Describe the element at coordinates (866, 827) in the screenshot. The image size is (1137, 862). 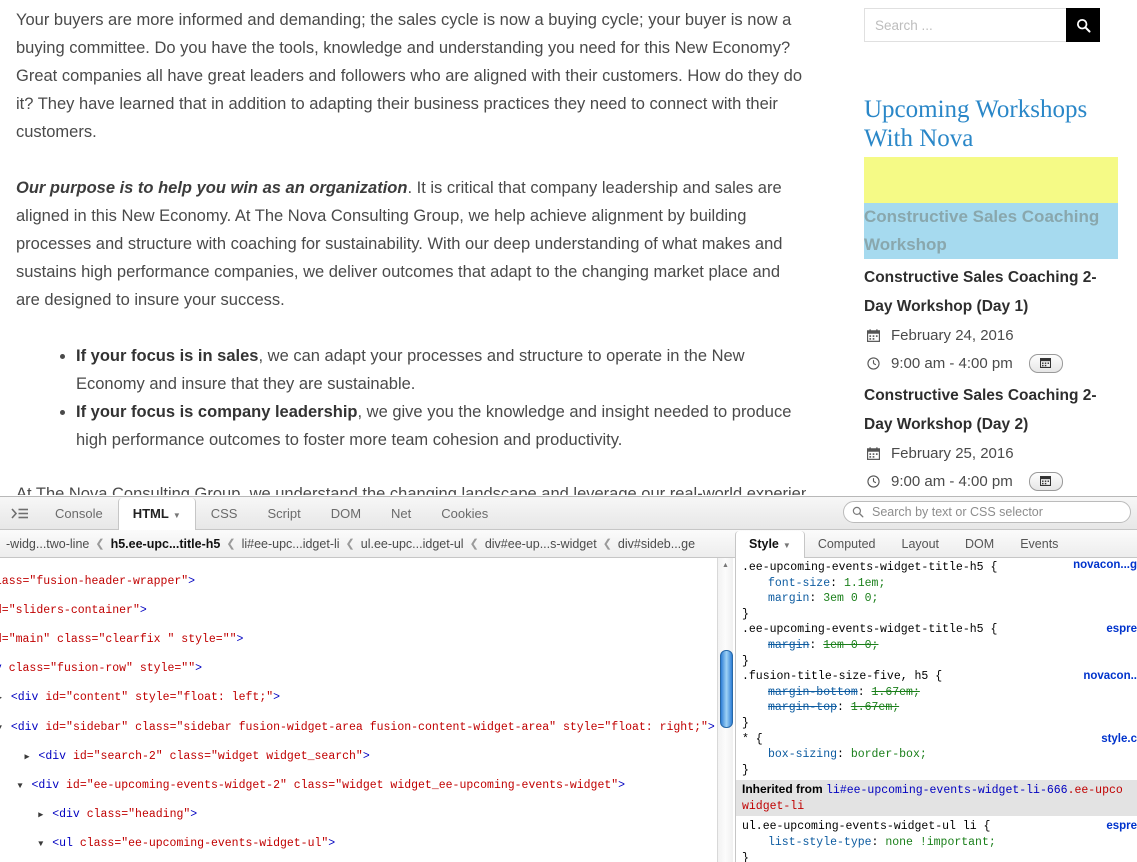
I see `css-selector: ul.ee-upcoming-events-widget-ul li {` at that location.